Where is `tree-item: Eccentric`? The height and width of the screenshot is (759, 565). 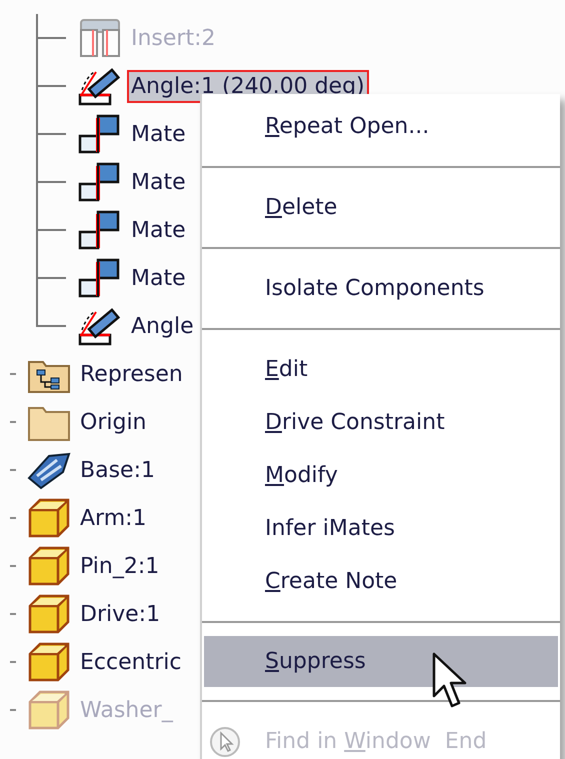 tree-item: Eccentric is located at coordinates (131, 662).